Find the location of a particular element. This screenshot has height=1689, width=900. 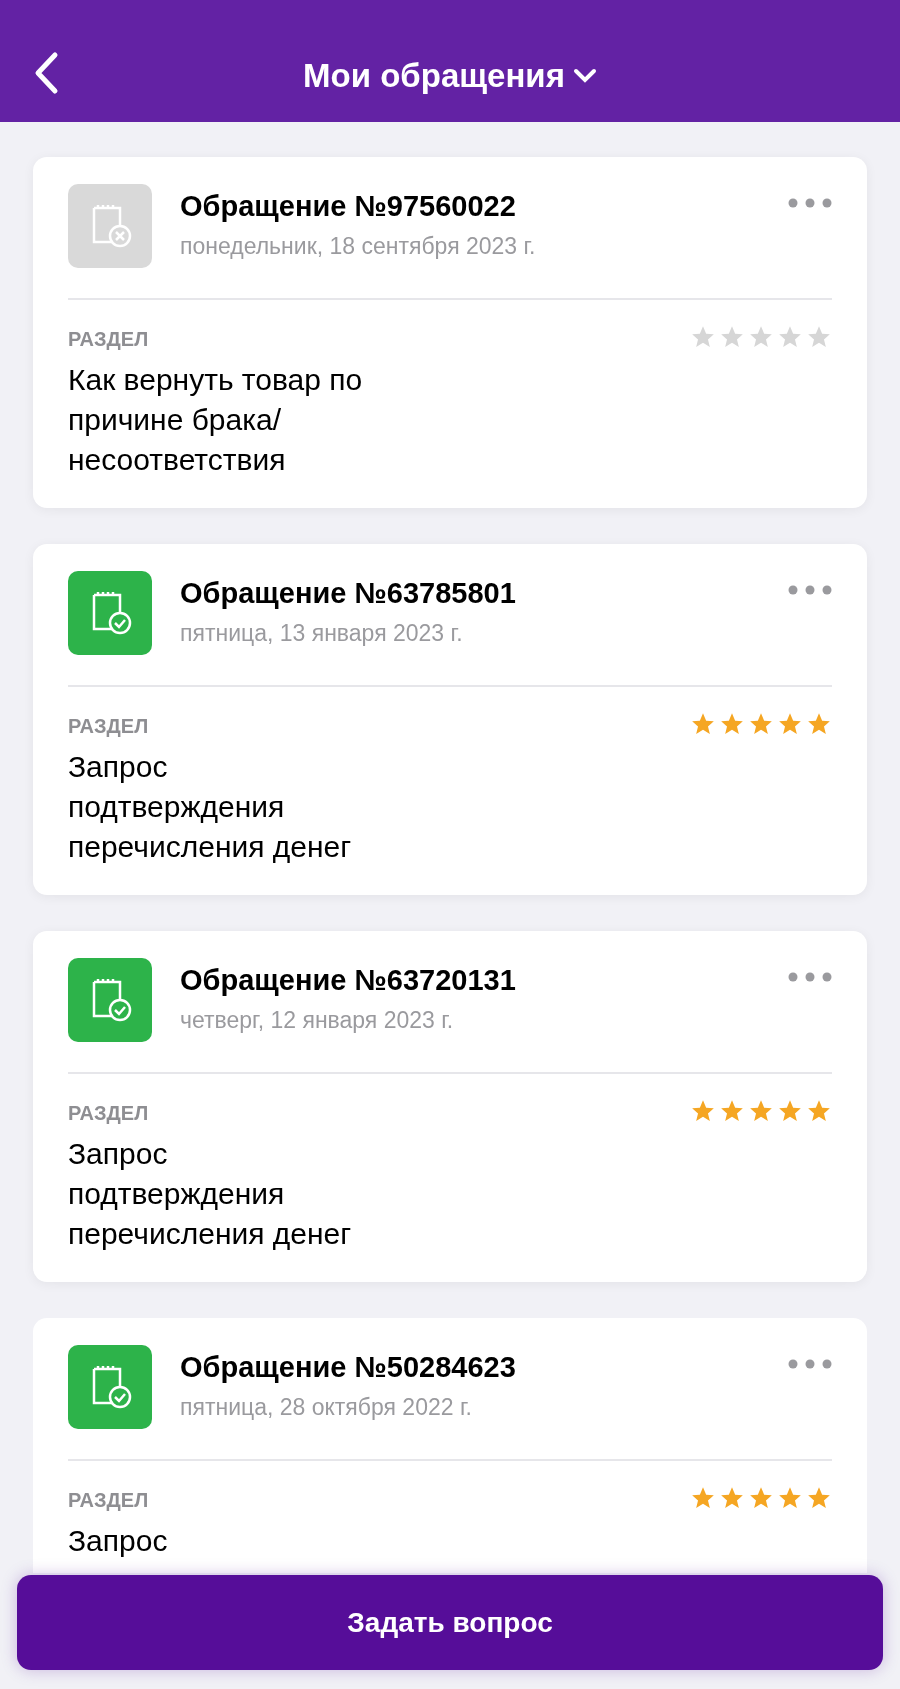

ticket-title: Обращение №63720131 is located at coordinates (348, 980).